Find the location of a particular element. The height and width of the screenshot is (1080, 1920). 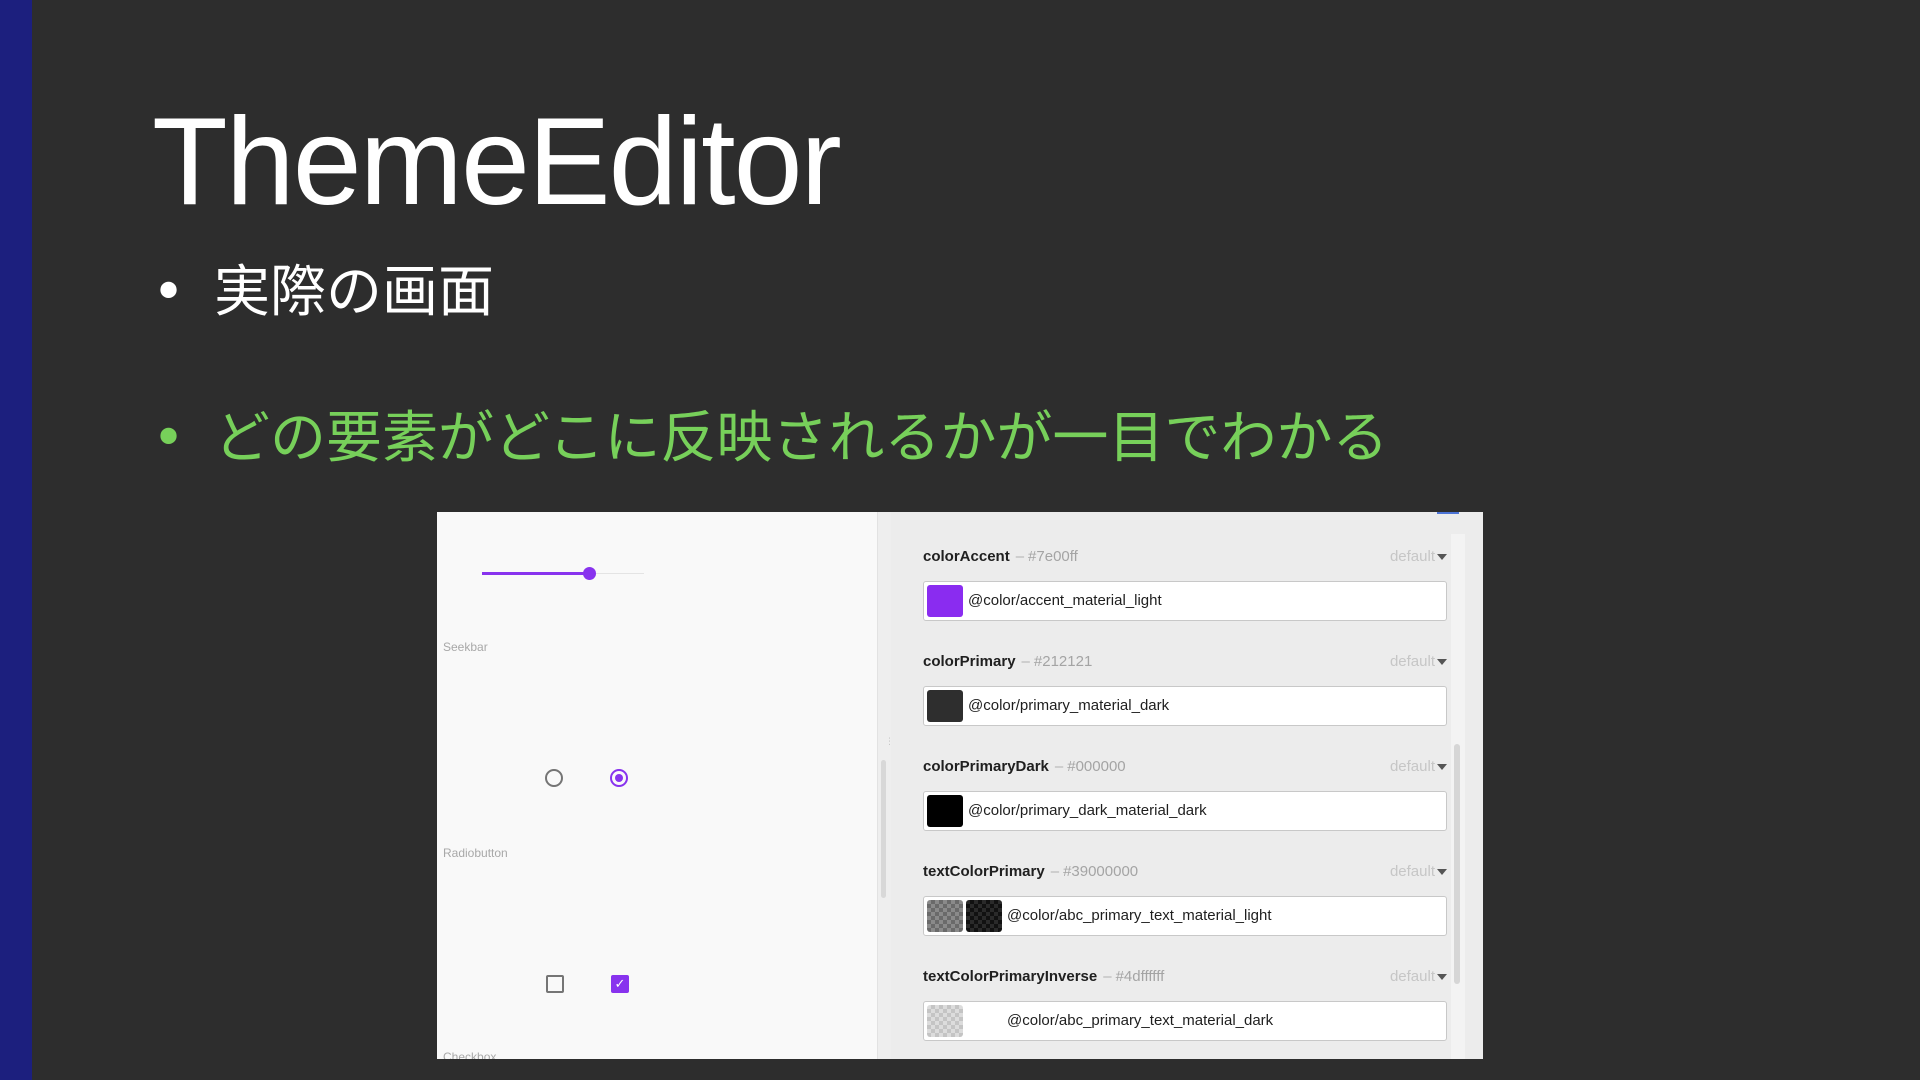

radiobutton-label: Radiobutton is located at coordinates (475, 853).